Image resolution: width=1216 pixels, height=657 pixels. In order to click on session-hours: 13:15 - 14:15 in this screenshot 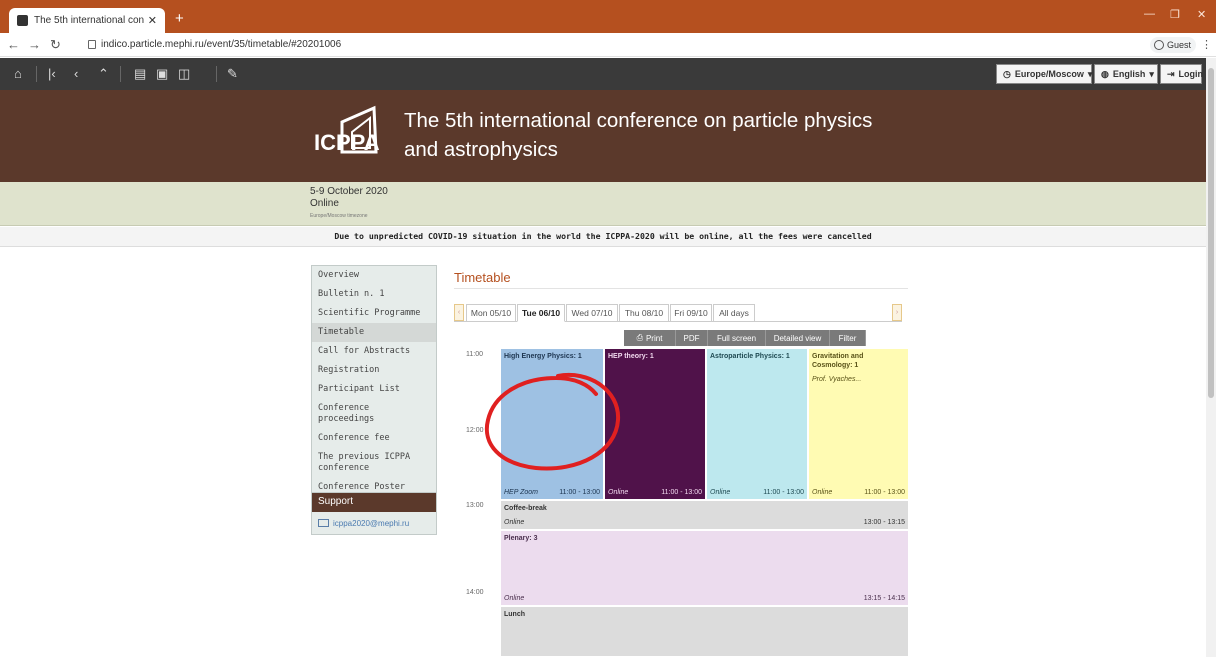, I will do `click(884, 598)`.